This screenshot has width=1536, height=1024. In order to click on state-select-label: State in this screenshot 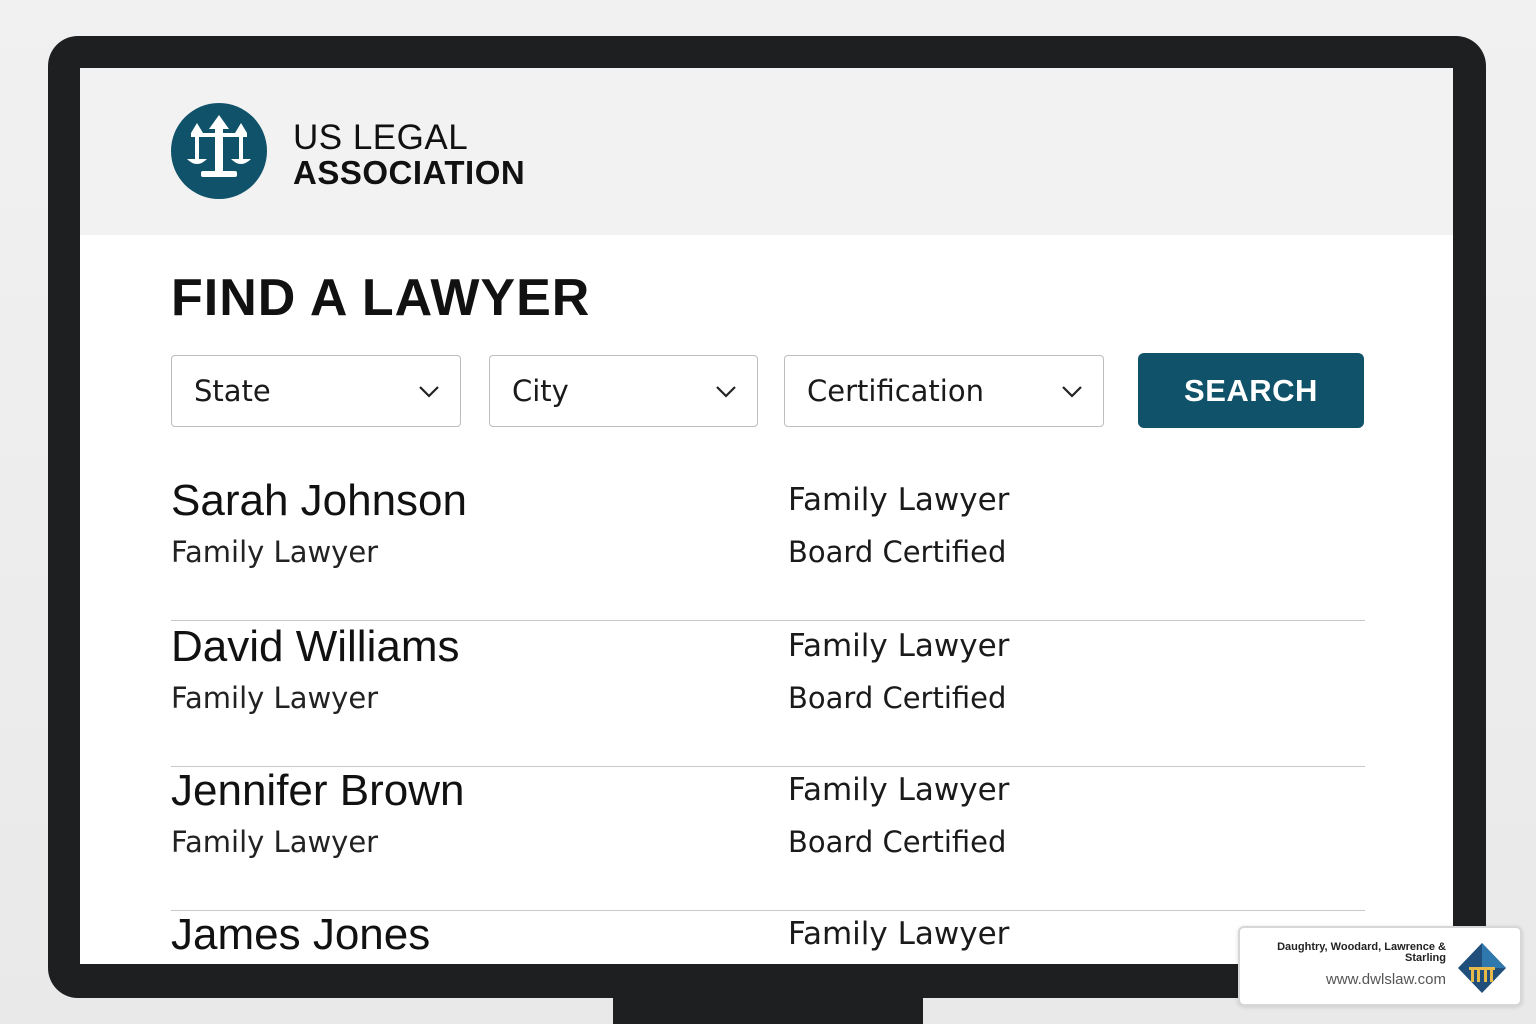, I will do `click(232, 391)`.